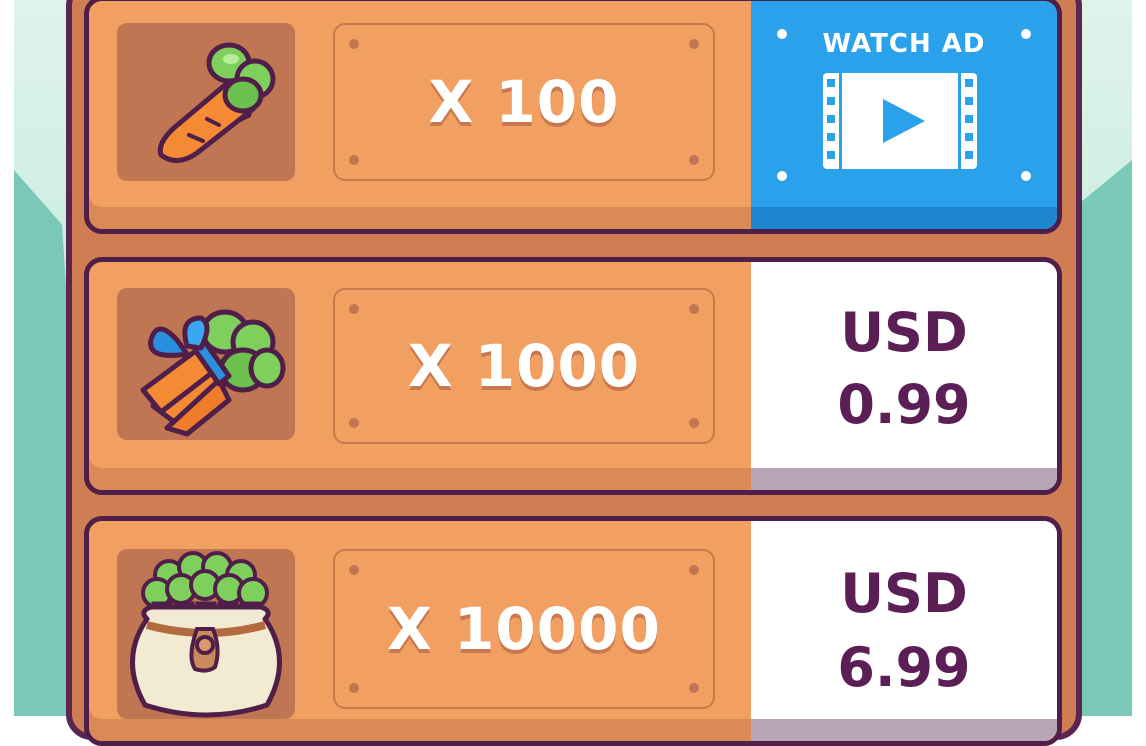  I want to click on price-label: 6.99, so click(904, 667).